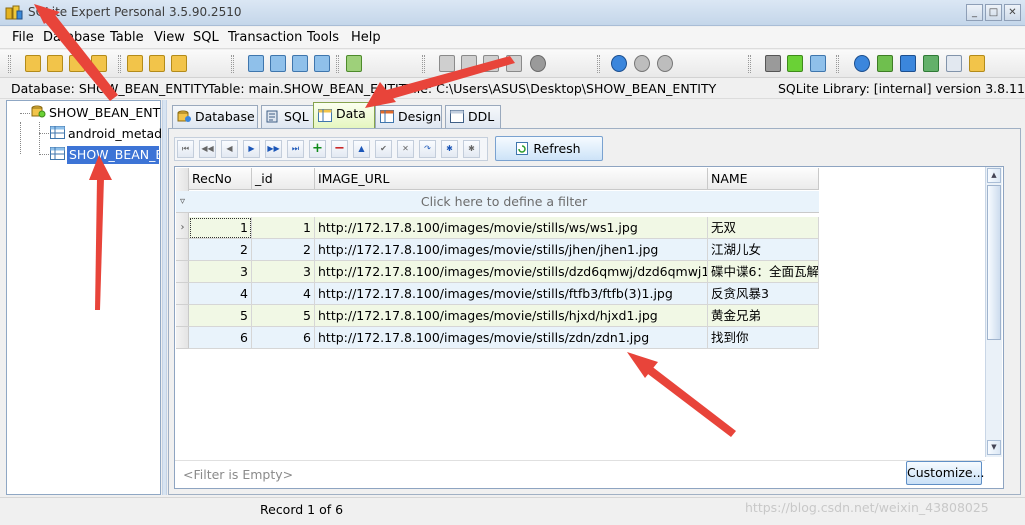 The width and height of the screenshot is (1025, 525). I want to click on cell-recno: 2, so click(220, 250).